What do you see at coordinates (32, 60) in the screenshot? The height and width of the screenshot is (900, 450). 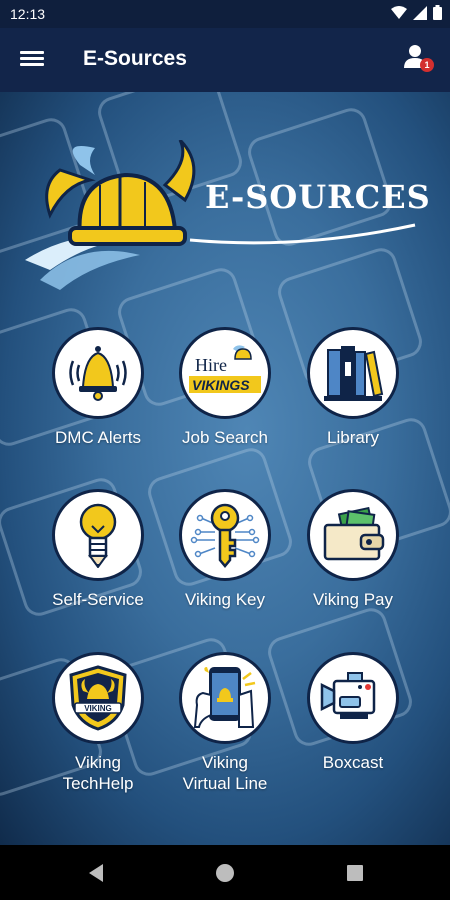 I see `hamburger-menu-icon` at bounding box center [32, 60].